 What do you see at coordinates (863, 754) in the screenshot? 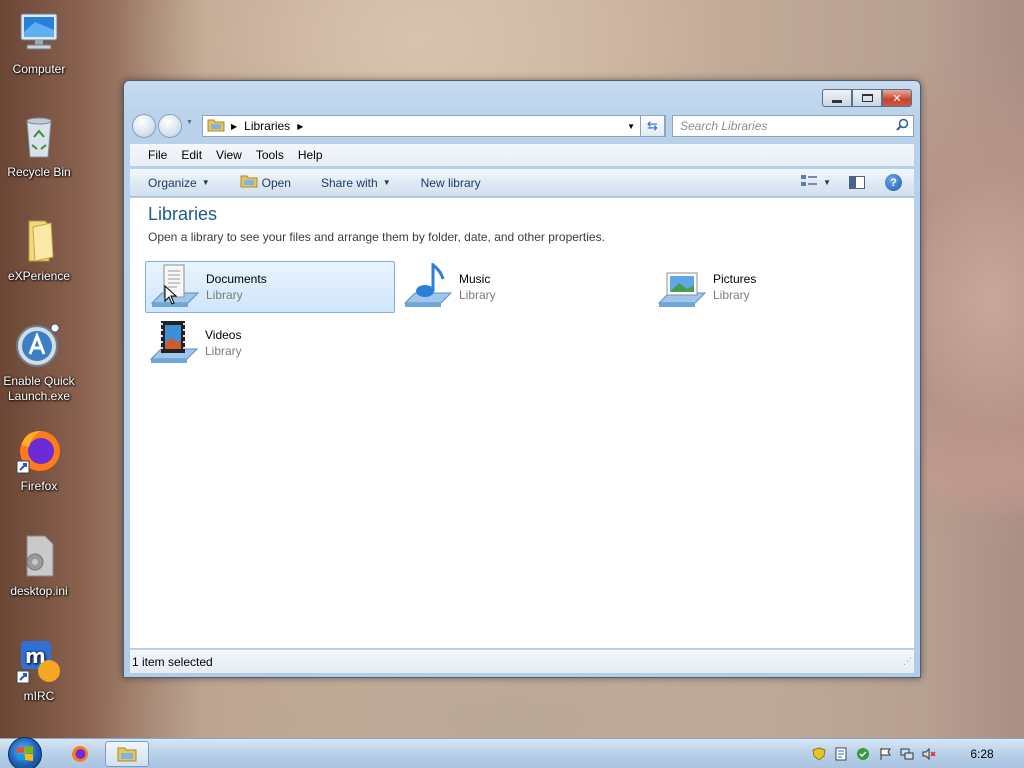
I see `antivirus-tray-icon` at bounding box center [863, 754].